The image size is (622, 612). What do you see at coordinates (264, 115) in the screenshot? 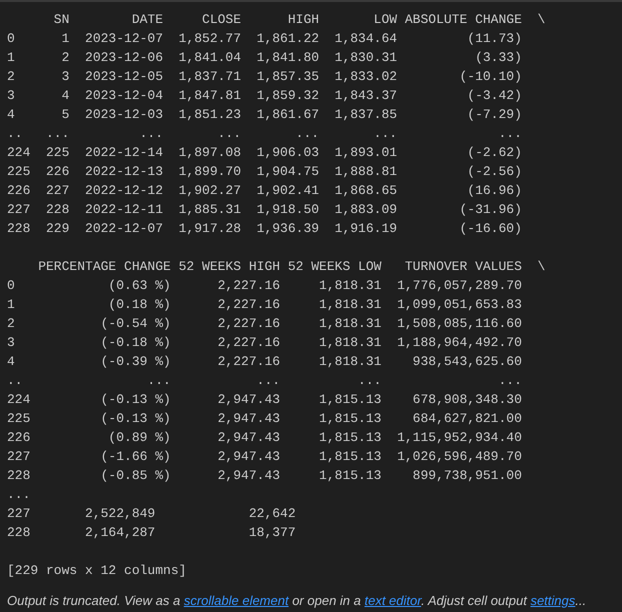
I see `output-line: 4 5 2023-12-03 1,851.23 1,861.67 1,837.85 (-7.29)` at bounding box center [264, 115].